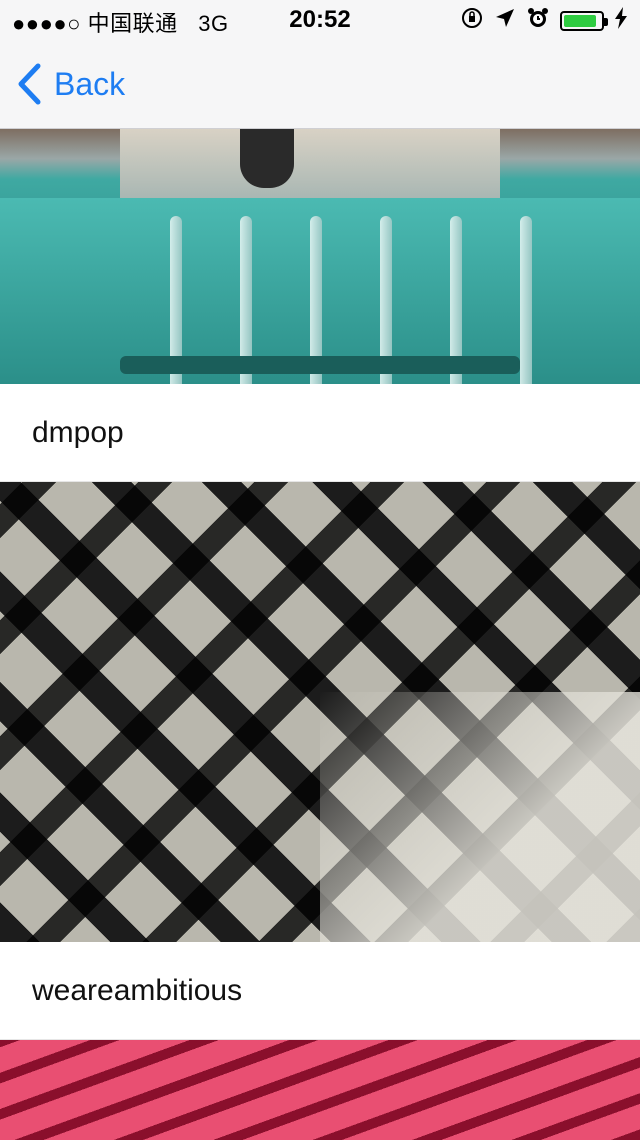  What do you see at coordinates (320, 365) in the screenshot?
I see `car-bumper` at bounding box center [320, 365].